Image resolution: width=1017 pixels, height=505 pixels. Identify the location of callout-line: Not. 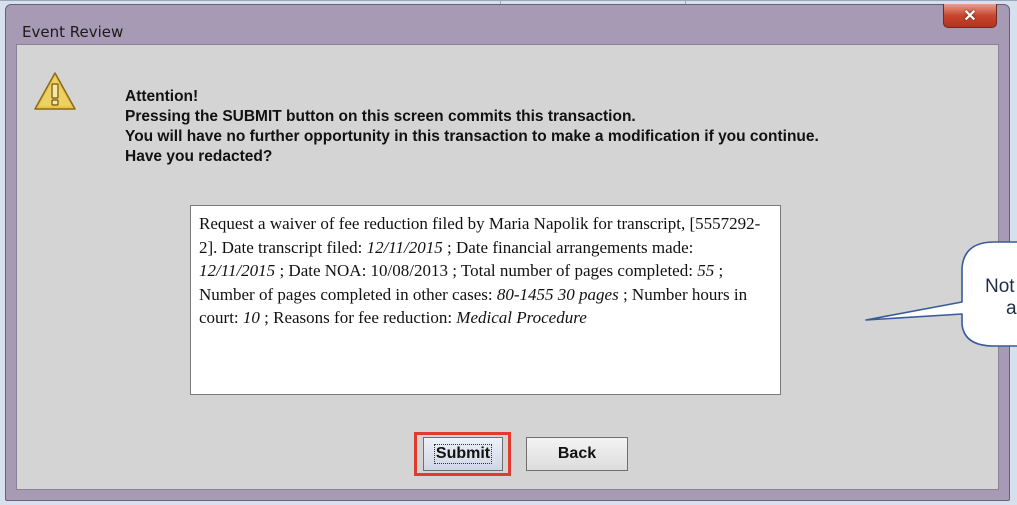
(1000, 286).